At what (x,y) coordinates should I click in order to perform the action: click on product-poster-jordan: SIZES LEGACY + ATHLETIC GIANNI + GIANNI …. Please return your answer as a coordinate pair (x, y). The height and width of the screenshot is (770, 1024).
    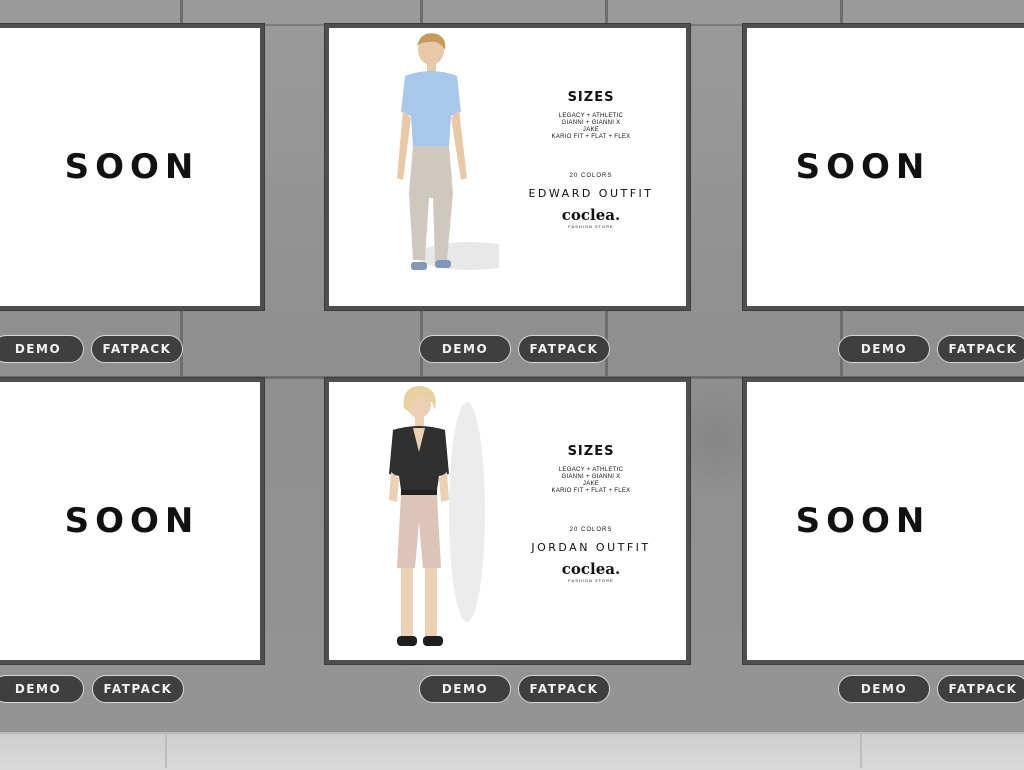
    Looking at the image, I should click on (507, 521).